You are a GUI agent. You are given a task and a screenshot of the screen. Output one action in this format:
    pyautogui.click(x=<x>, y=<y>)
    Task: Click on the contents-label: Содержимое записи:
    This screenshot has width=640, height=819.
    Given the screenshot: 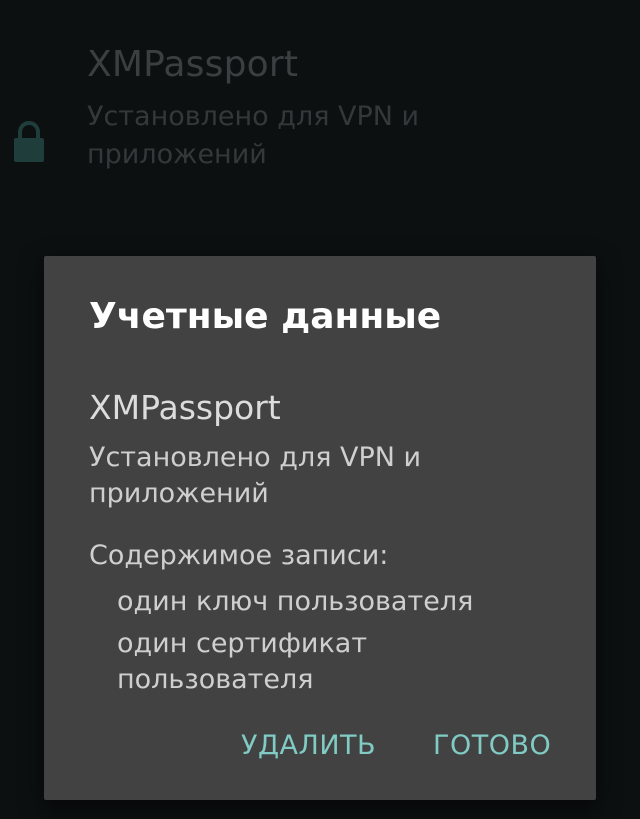 What is the action you would take?
    pyautogui.click(x=239, y=555)
    